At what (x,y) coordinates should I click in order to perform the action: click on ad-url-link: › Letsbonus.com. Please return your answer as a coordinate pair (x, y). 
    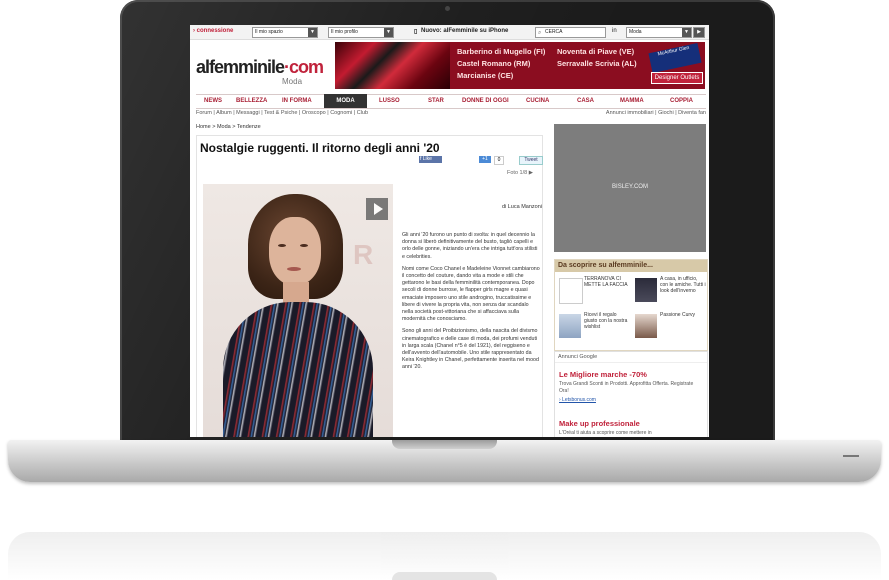
    Looking at the image, I should click on (577, 400).